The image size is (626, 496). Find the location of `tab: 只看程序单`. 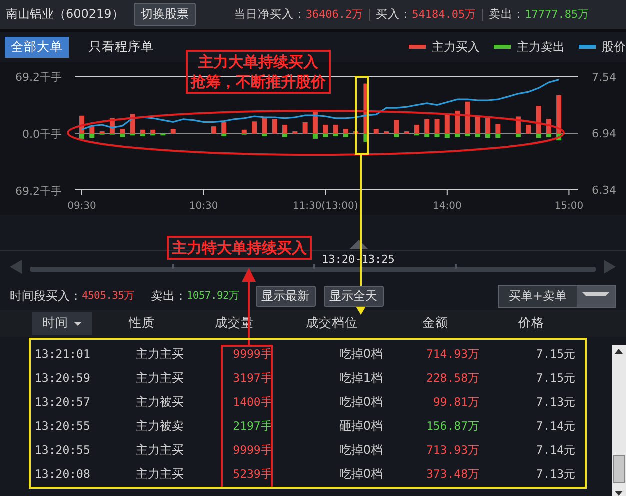

tab: 只看程序单 is located at coordinates (121, 47).